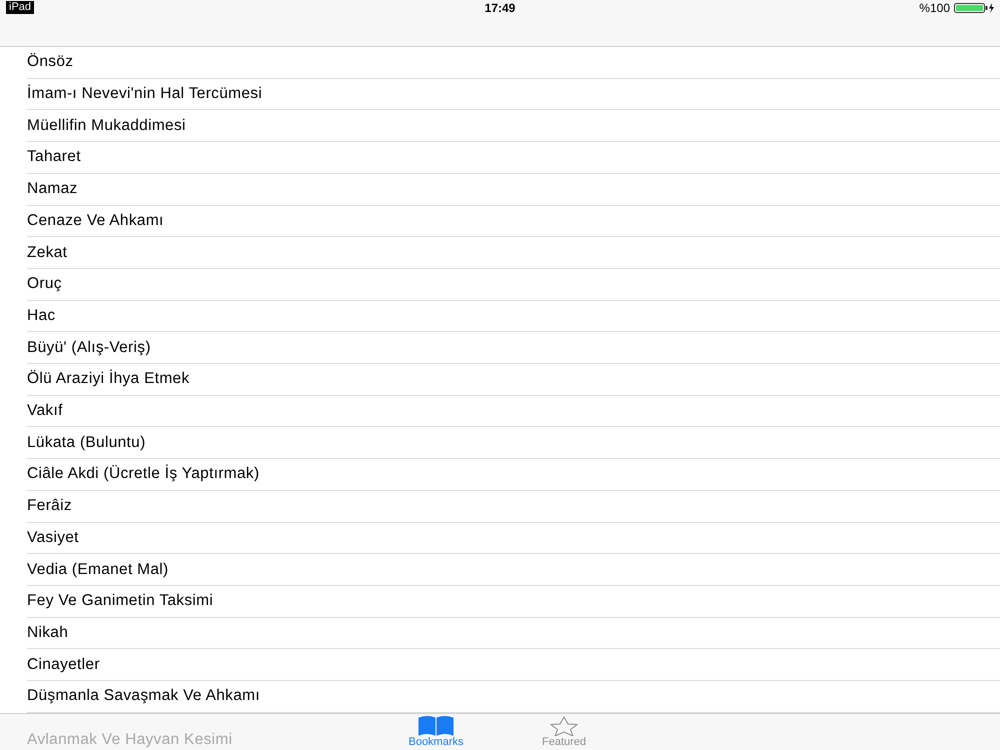 The height and width of the screenshot is (750, 1000). I want to click on chapter-item: Hac, so click(513, 316).